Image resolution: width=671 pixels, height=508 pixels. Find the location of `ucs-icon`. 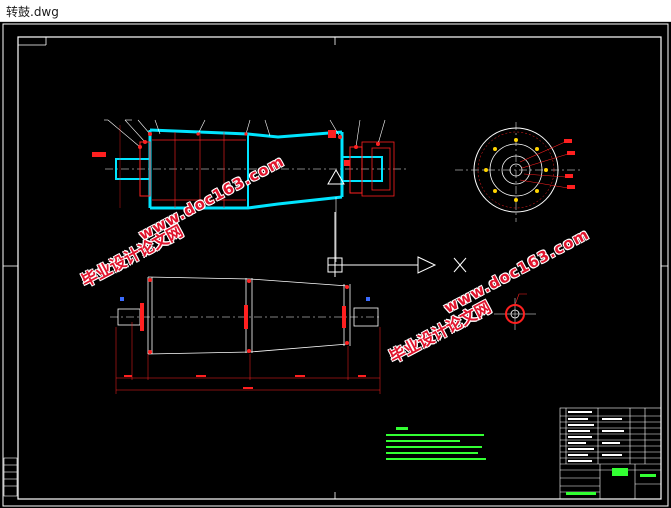

ucs-icon is located at coordinates (397, 244).